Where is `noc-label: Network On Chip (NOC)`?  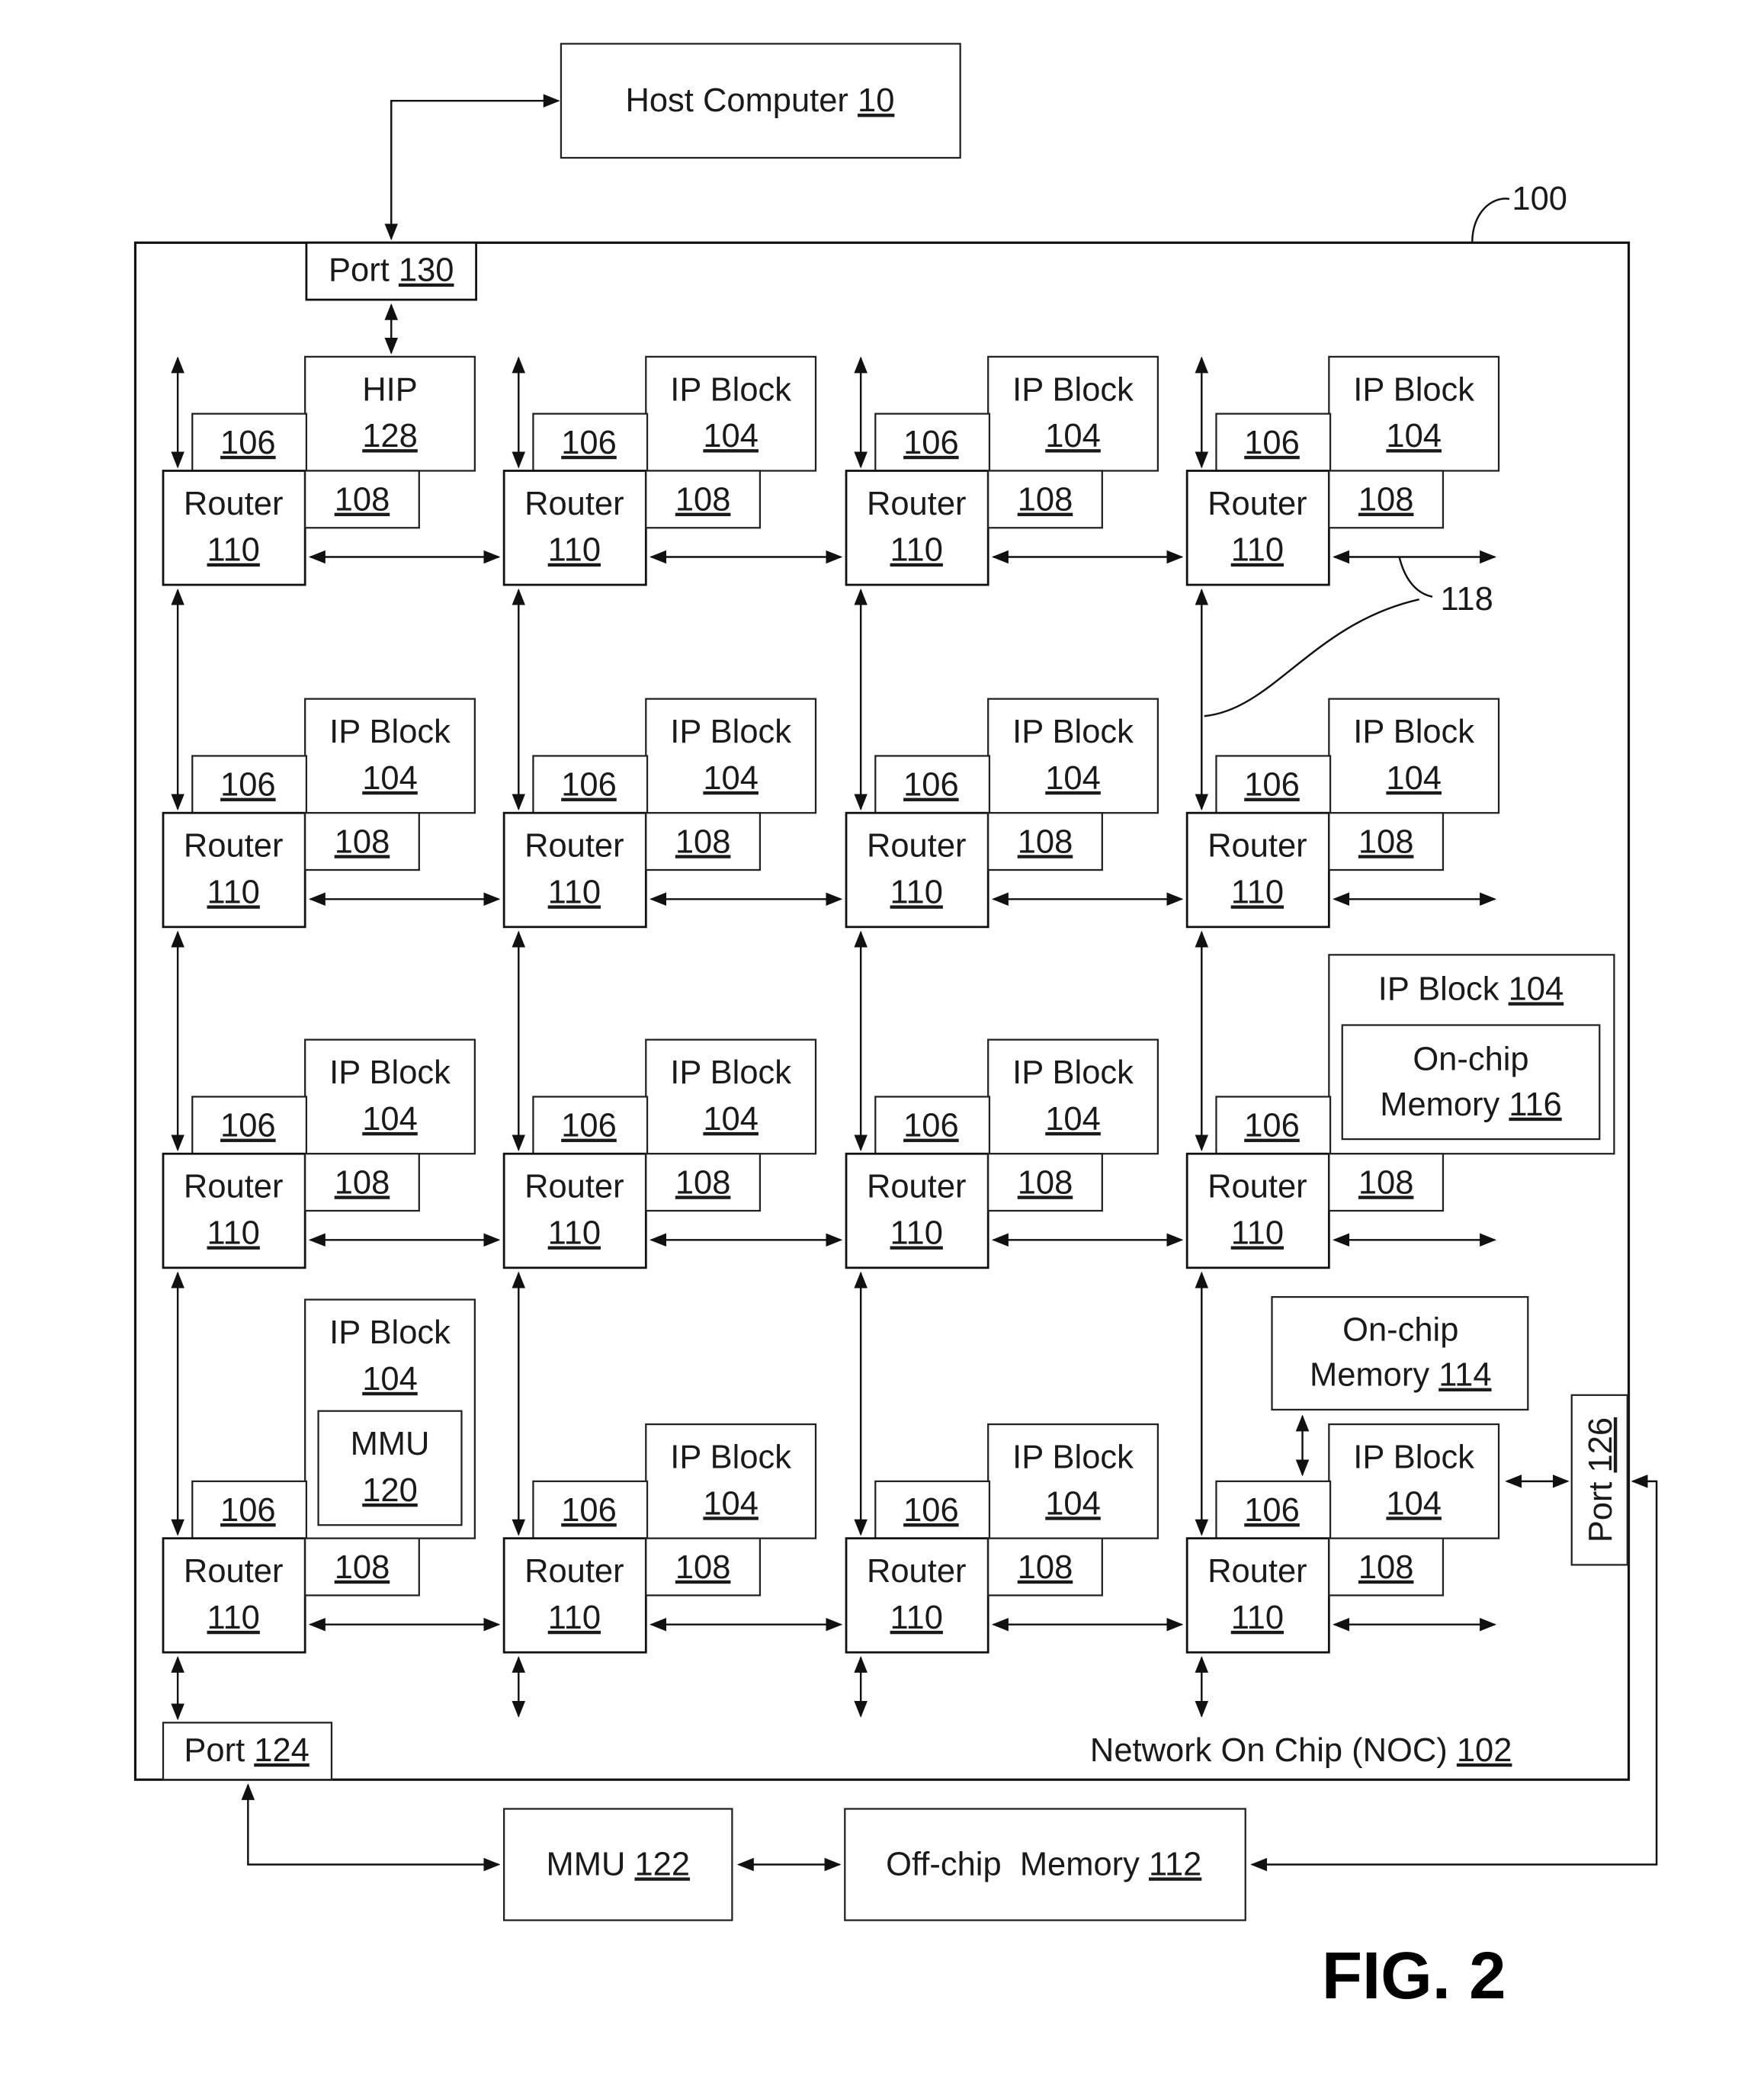
noc-label: Network On Chip (NOC) is located at coordinates (1269, 1751).